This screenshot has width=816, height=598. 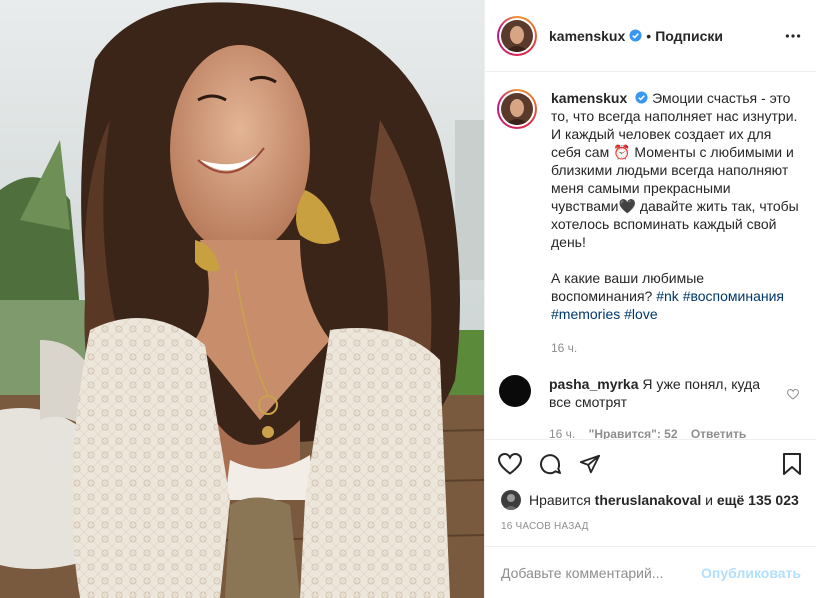 What do you see at coordinates (628, 287) in the screenshot?
I see `caption-text-2: А какие ваши любимые воспоминания?` at bounding box center [628, 287].